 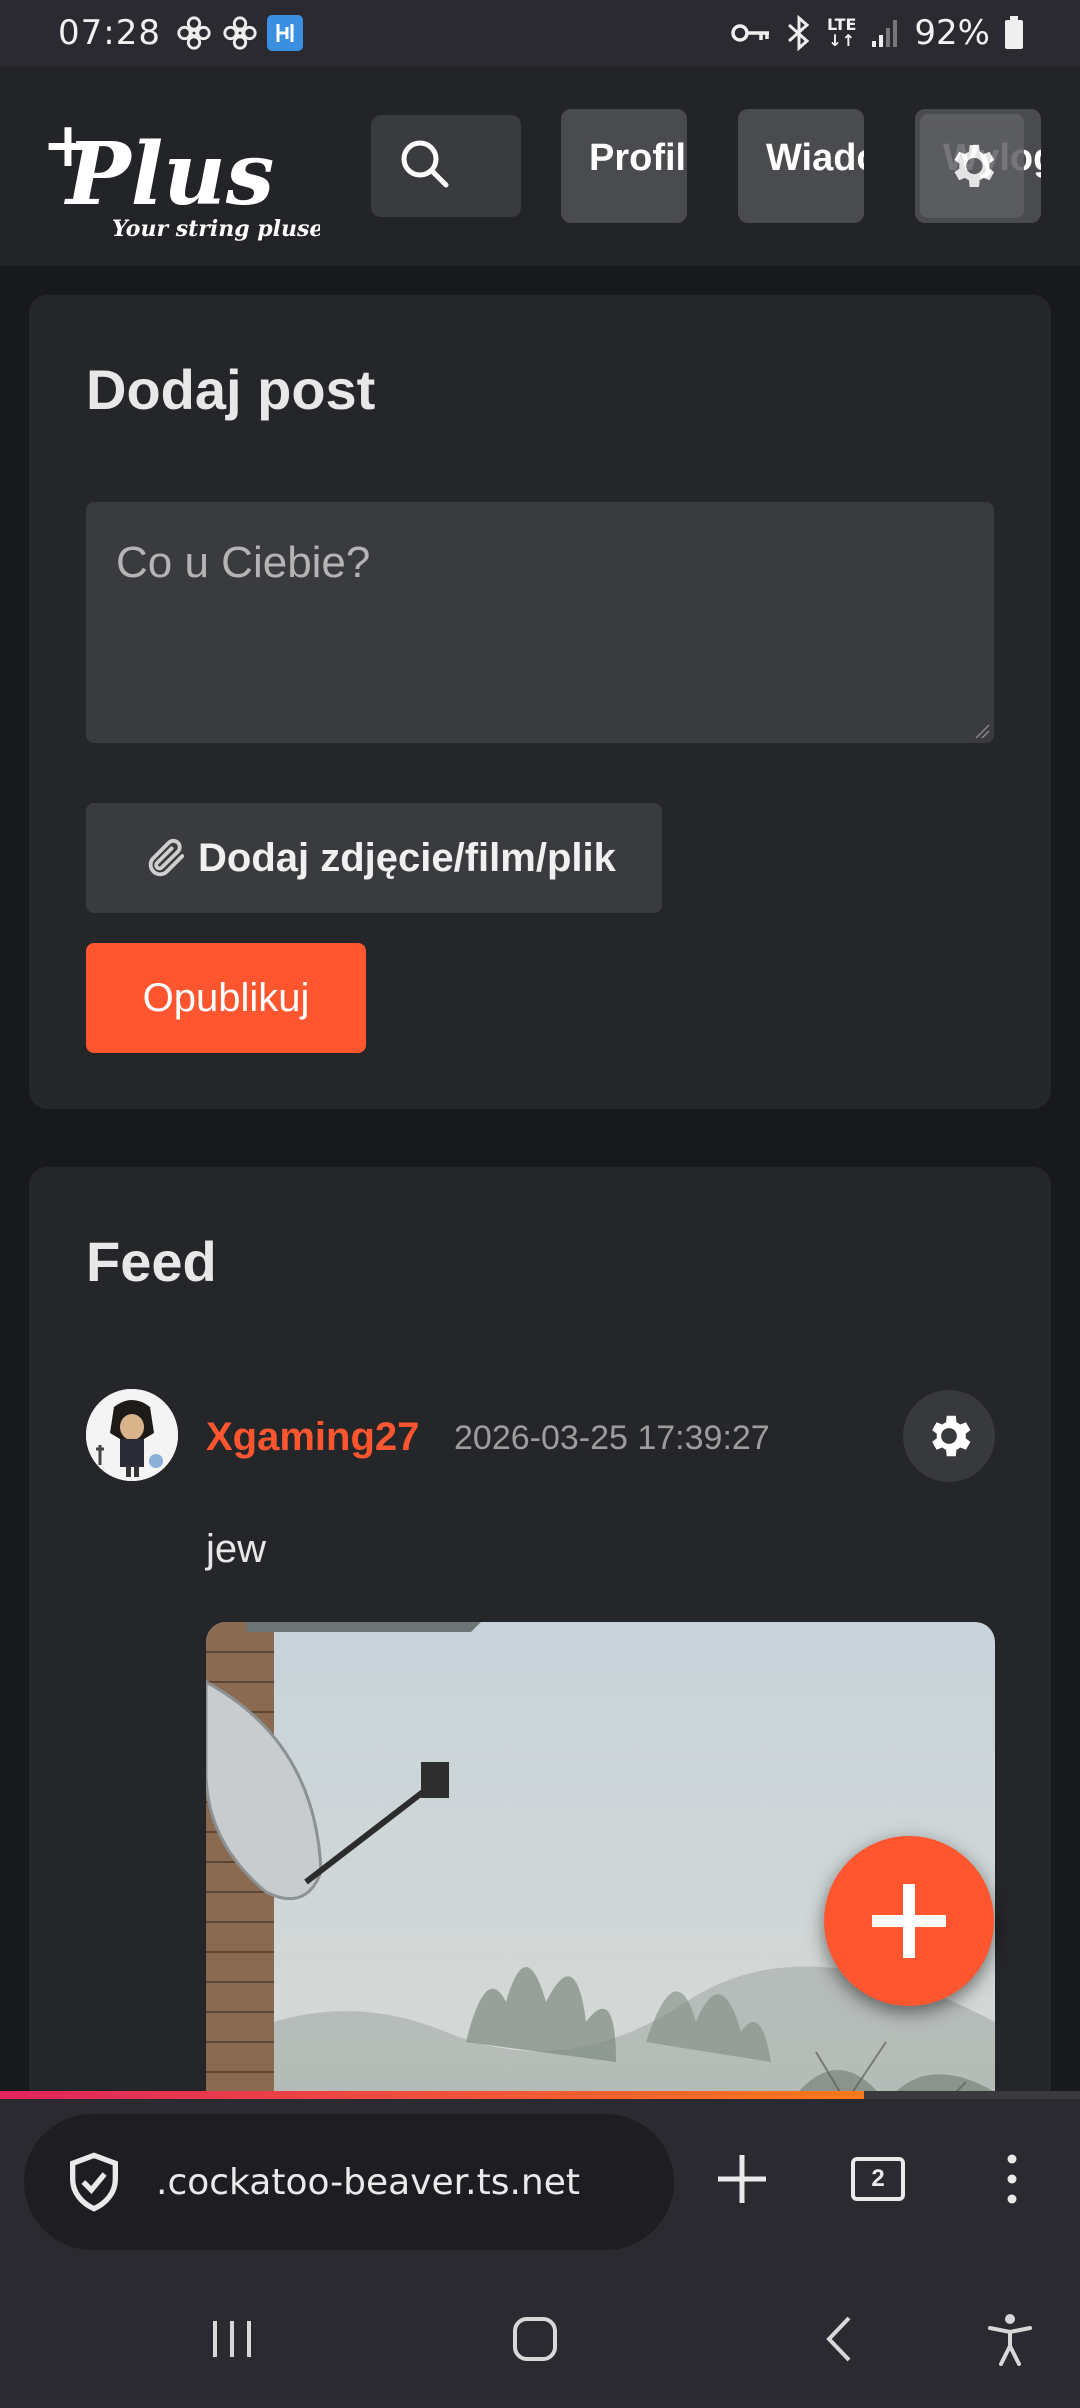 What do you see at coordinates (151, 1261) in the screenshot?
I see `feed-title: Feed` at bounding box center [151, 1261].